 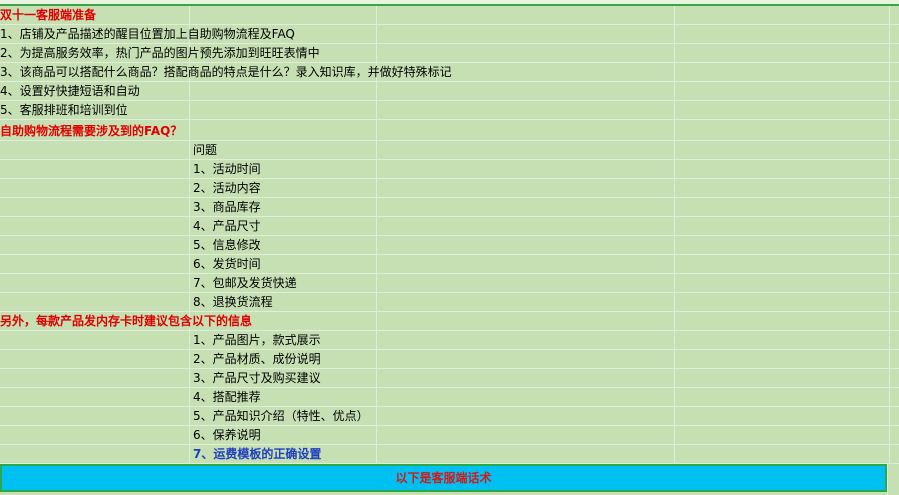 I want to click on section-title: 双十一客服端准备, so click(x=48, y=15).